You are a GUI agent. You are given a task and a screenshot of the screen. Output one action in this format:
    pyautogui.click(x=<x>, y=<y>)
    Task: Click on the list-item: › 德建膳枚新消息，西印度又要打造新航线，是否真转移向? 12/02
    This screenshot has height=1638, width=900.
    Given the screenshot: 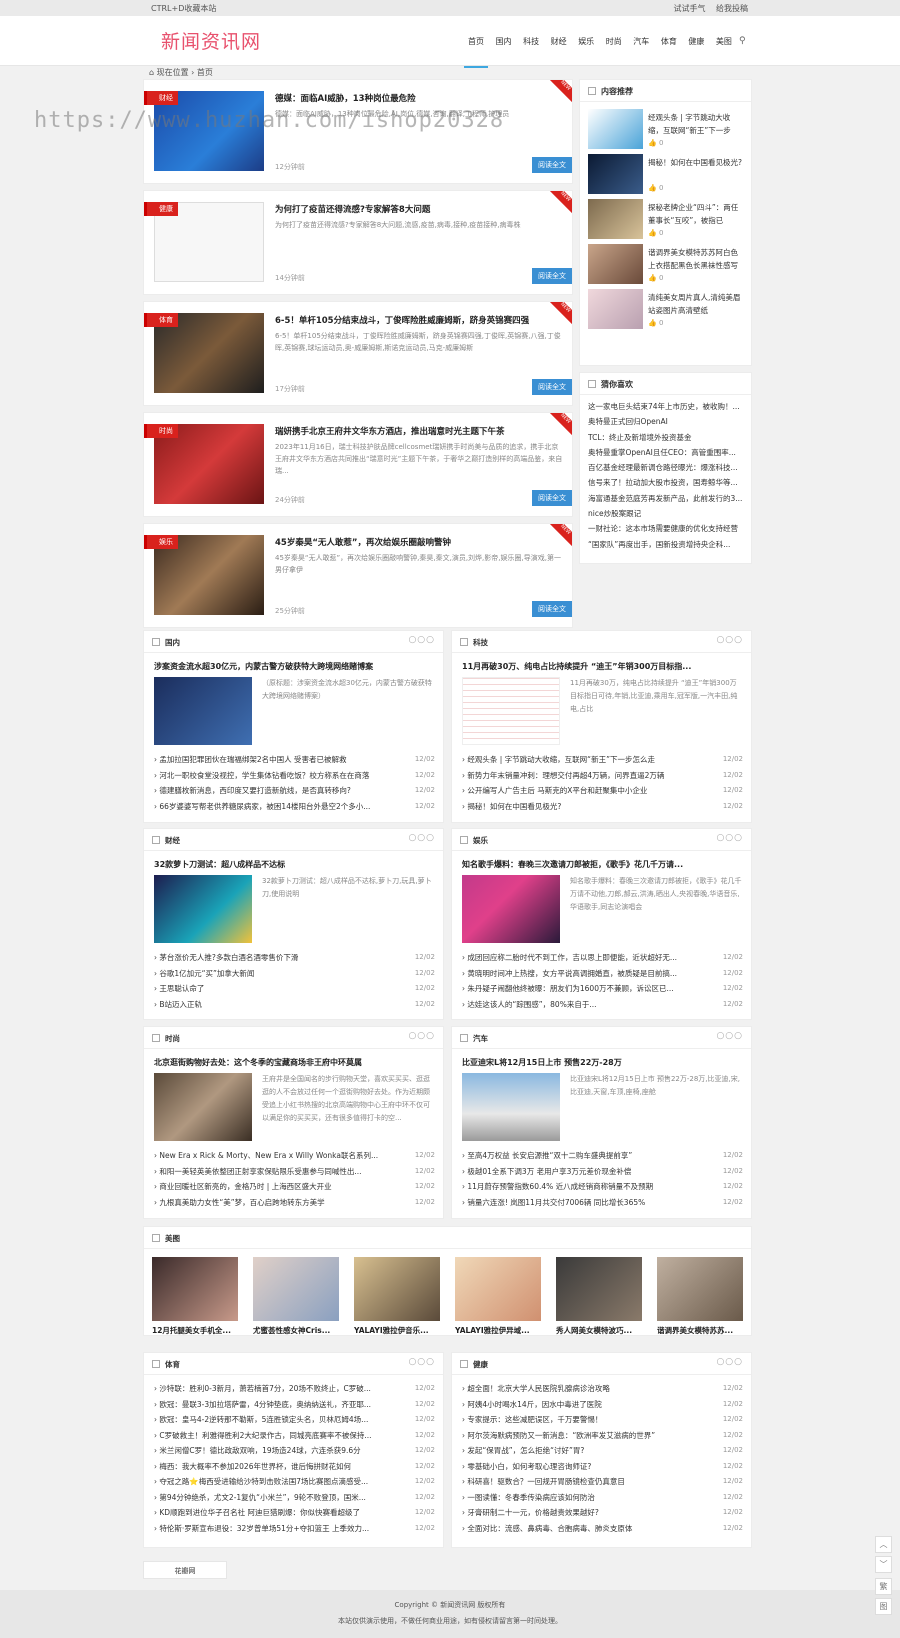 What is the action you would take?
    pyautogui.click(x=294, y=791)
    